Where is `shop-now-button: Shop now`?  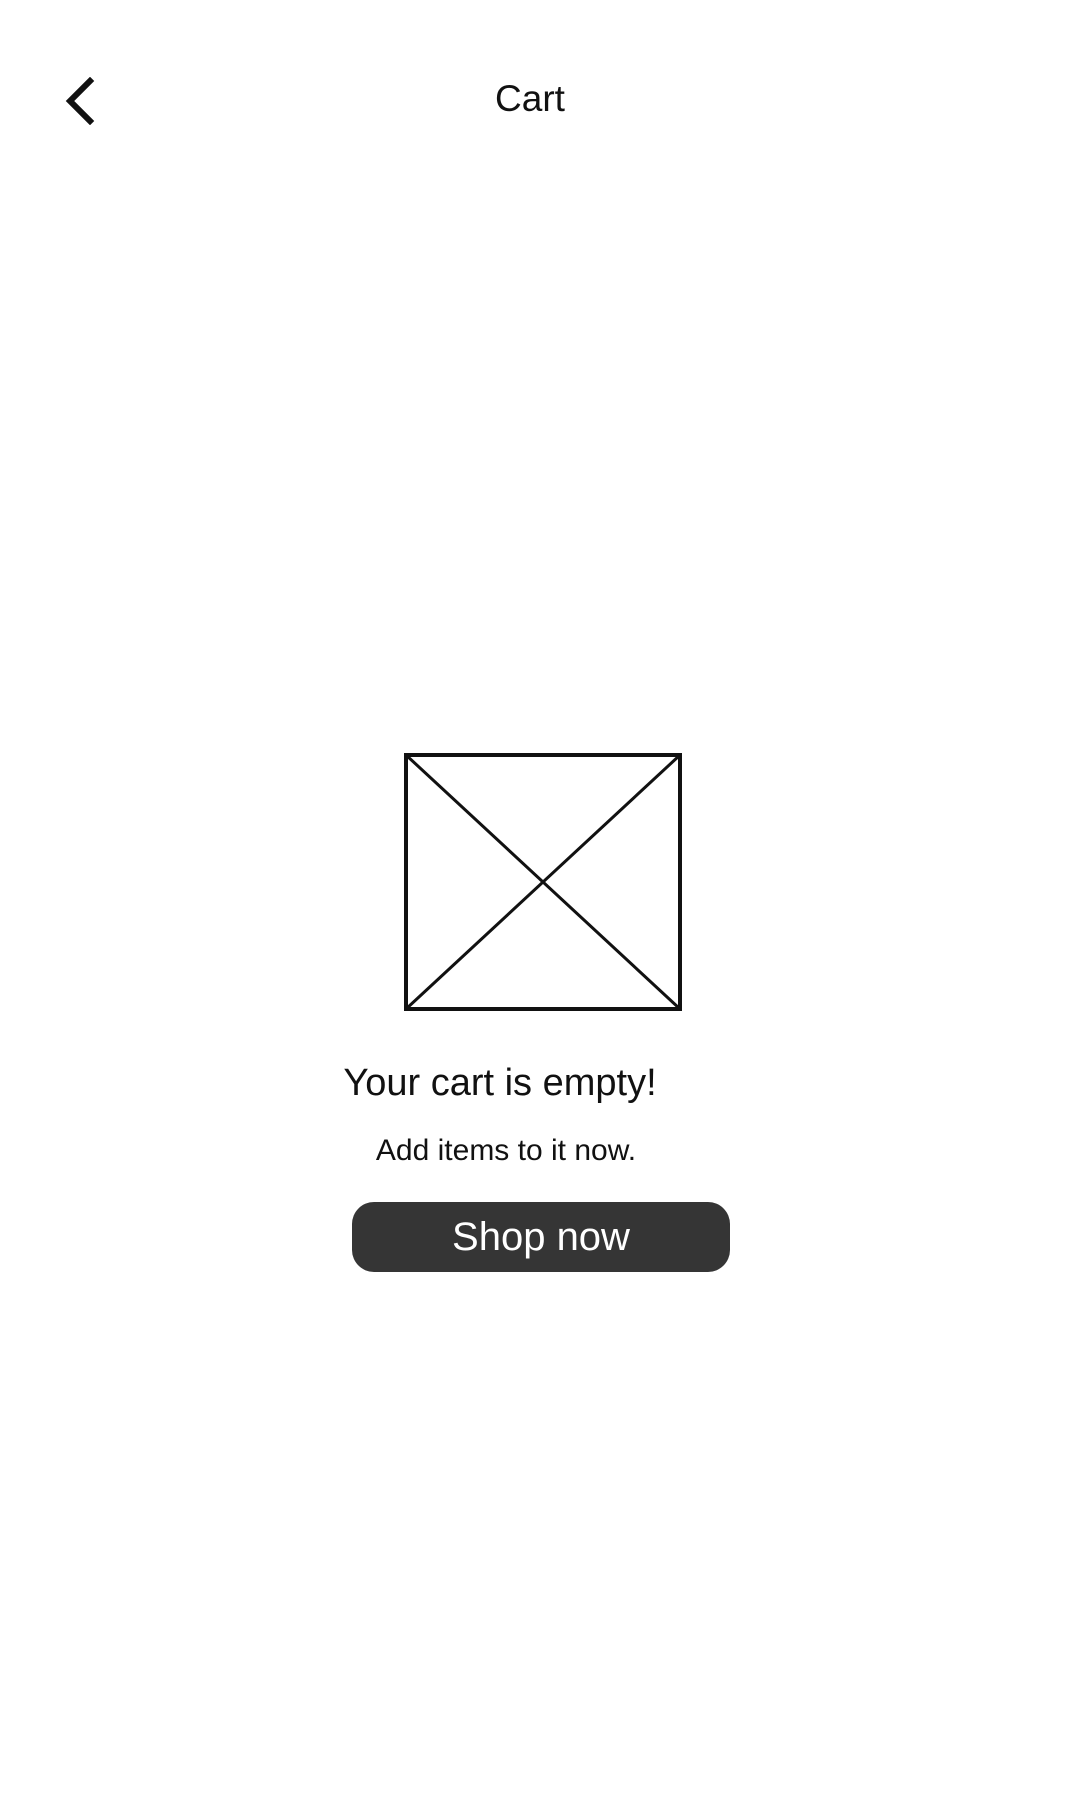 shop-now-button: Shop now is located at coordinates (541, 1237).